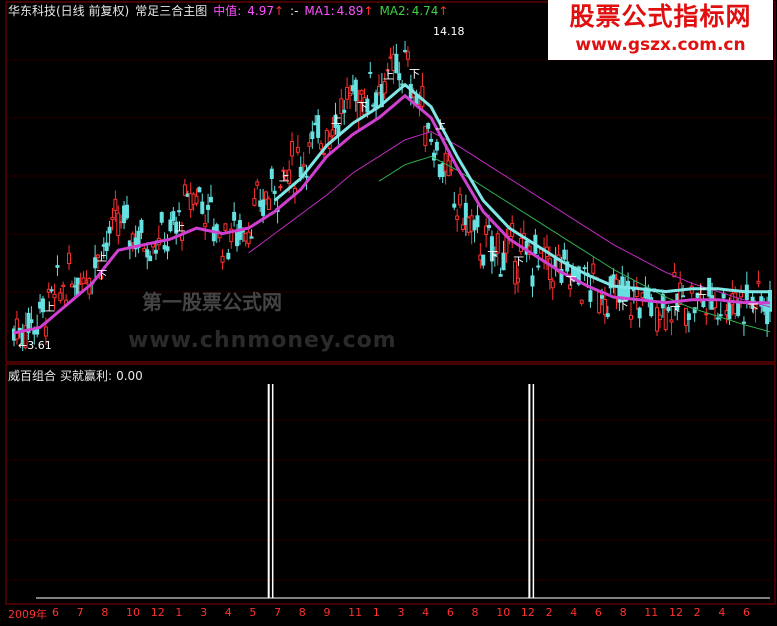 The height and width of the screenshot is (626, 777). Describe the element at coordinates (227, 11) in the screenshot. I see `mid-label: 中值:` at that location.